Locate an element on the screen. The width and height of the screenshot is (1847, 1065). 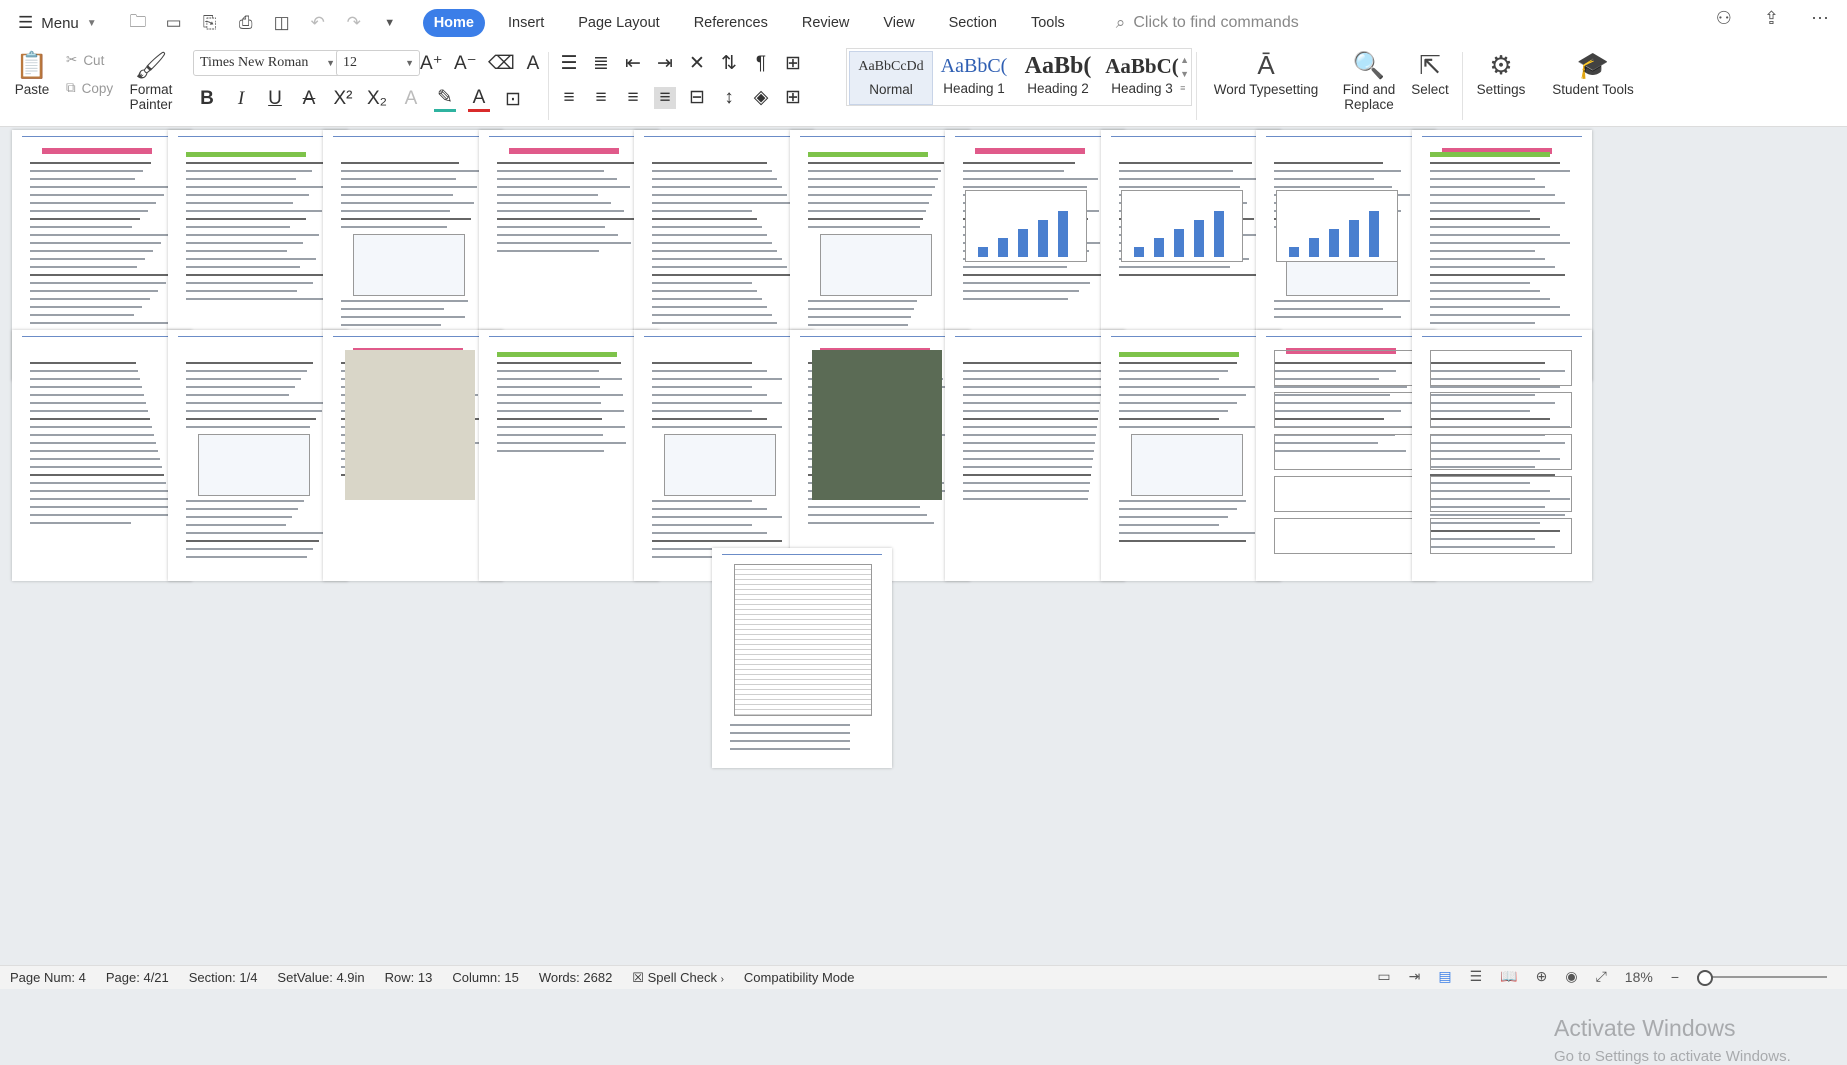
format-painter-button: 🖌 Format Painter is located at coordinates (151, 80).